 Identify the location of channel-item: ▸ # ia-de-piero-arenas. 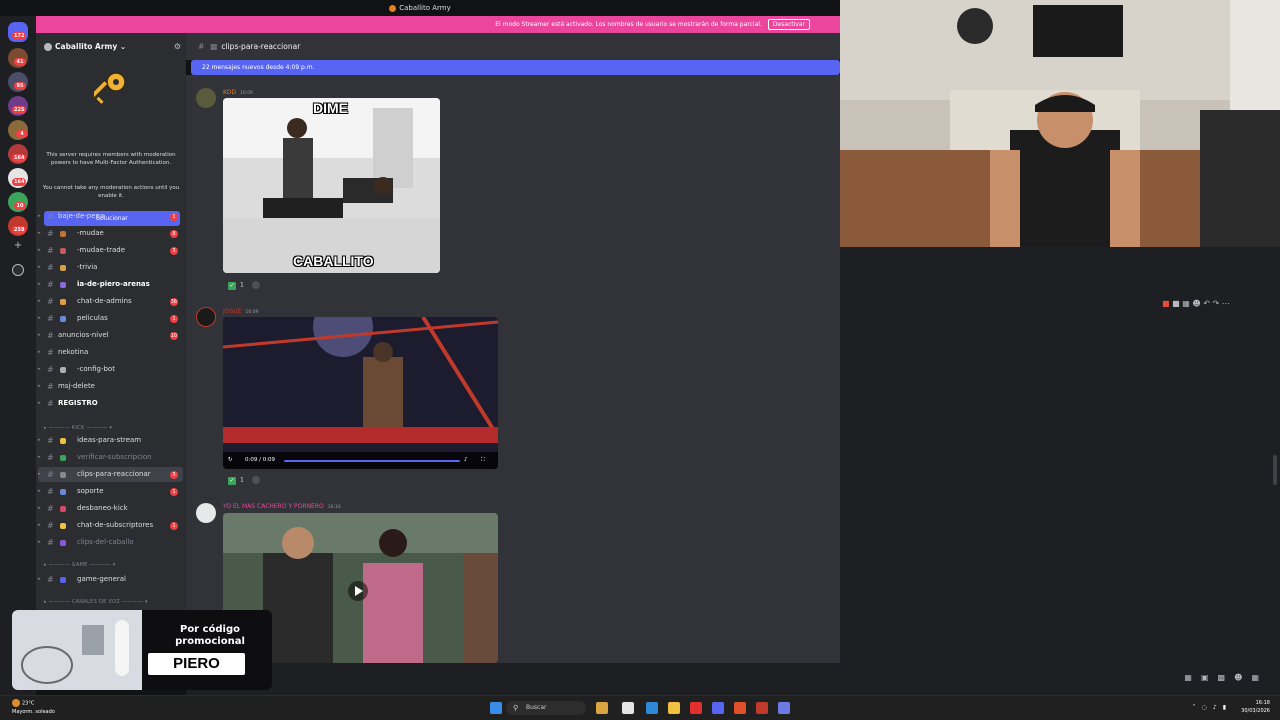
(110, 284).